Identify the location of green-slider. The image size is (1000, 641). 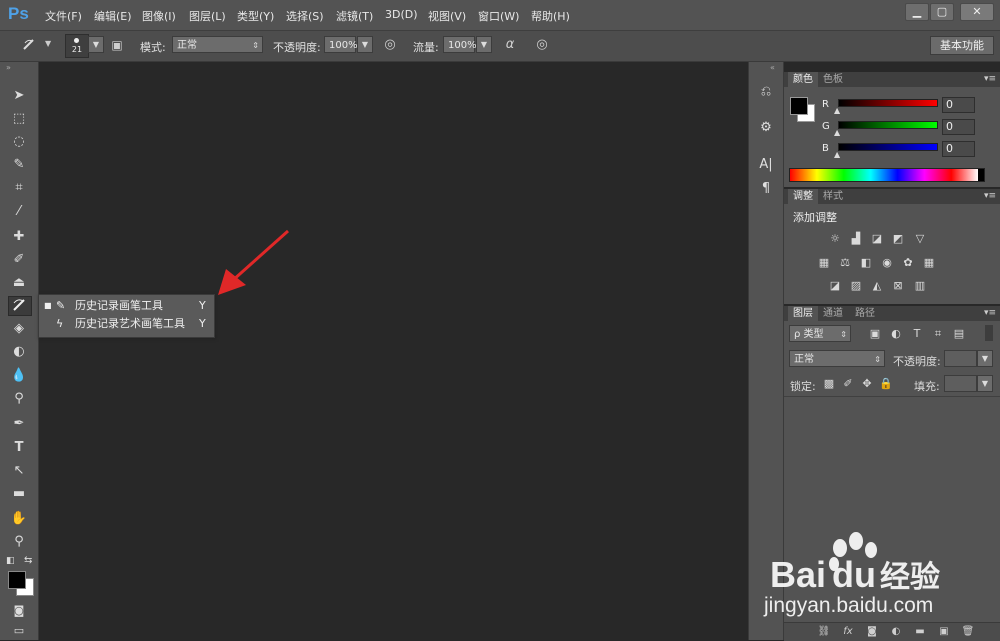
(888, 125).